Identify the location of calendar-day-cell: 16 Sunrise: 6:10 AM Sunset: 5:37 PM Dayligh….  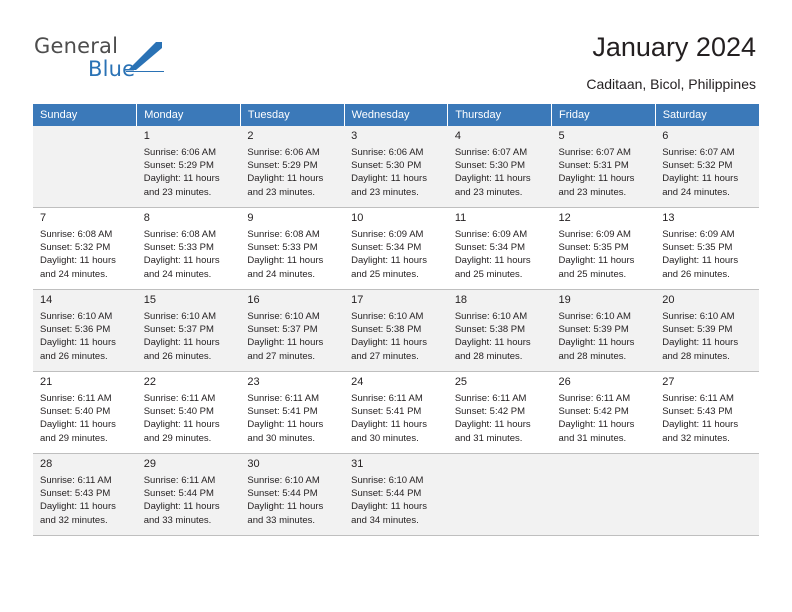
(292, 330).